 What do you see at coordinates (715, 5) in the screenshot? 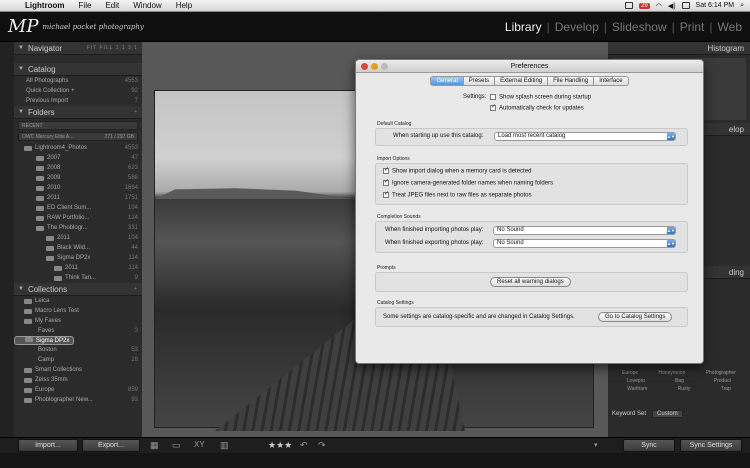
I see `clock: Sat 6:14 PM` at bounding box center [715, 5].